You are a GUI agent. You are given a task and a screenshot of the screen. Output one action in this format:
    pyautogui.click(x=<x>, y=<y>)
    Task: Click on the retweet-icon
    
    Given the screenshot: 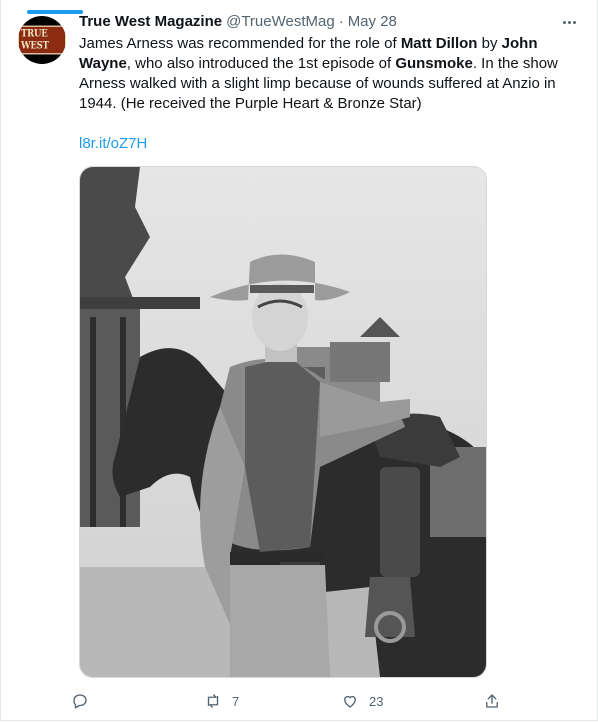 What is the action you would take?
    pyautogui.click(x=213, y=701)
    